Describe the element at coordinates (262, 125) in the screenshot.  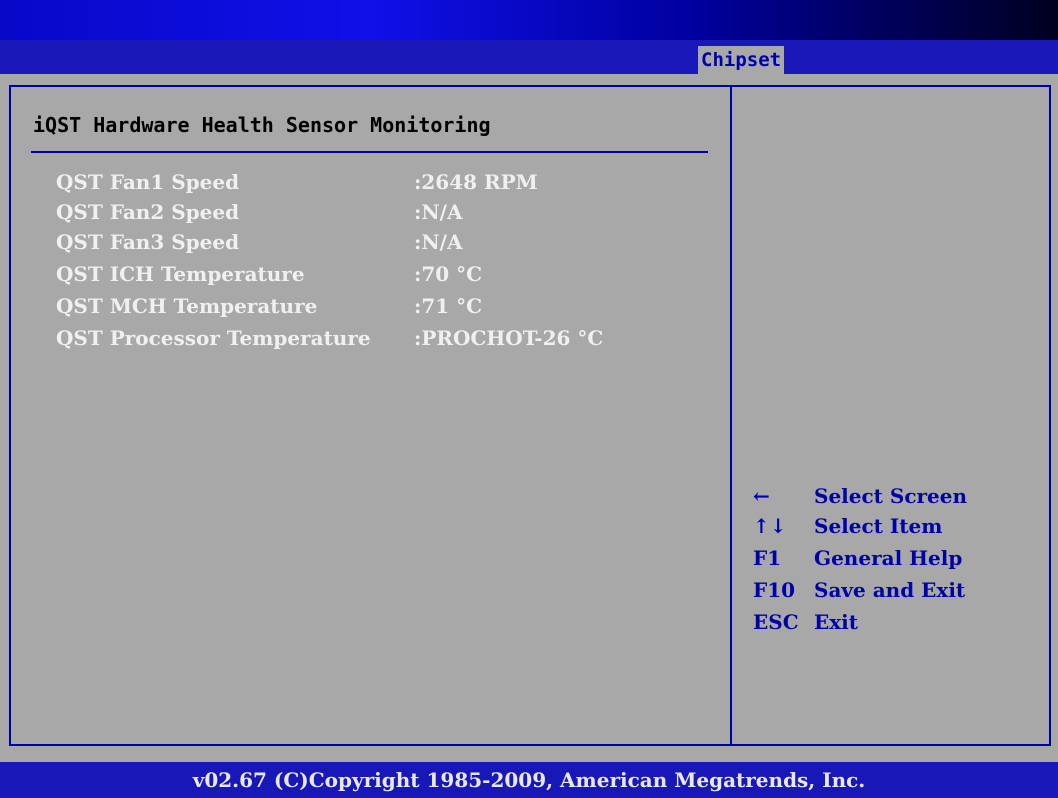
I see `page-title: iQST Hardware Health Sensor Monitoring` at that location.